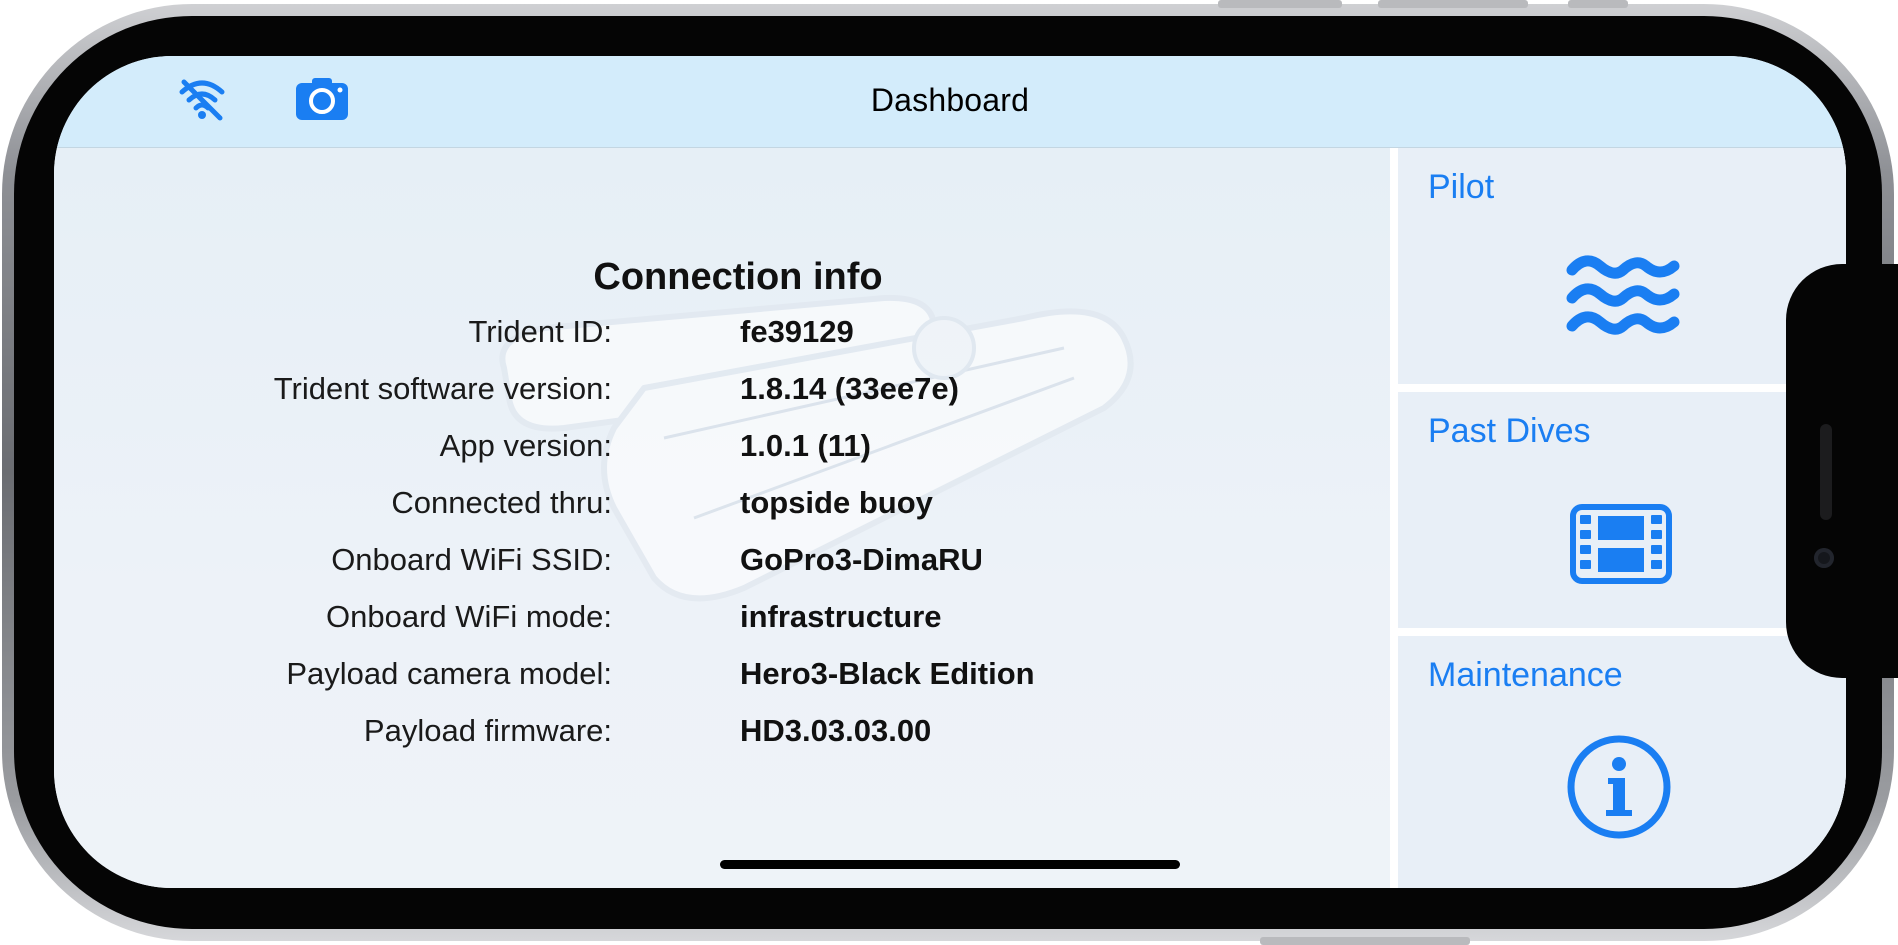 The image size is (1898, 945). I want to click on info-value: infrastructure, so click(841, 616).